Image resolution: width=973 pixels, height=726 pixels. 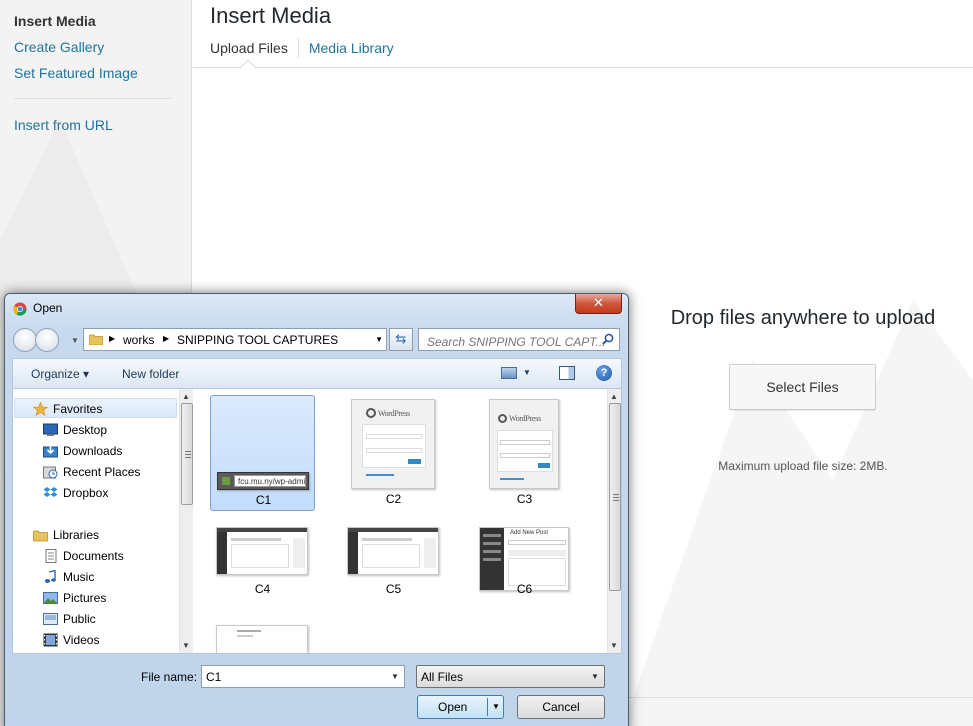 I want to click on cancel-button: Cancel, so click(x=561, y=707).